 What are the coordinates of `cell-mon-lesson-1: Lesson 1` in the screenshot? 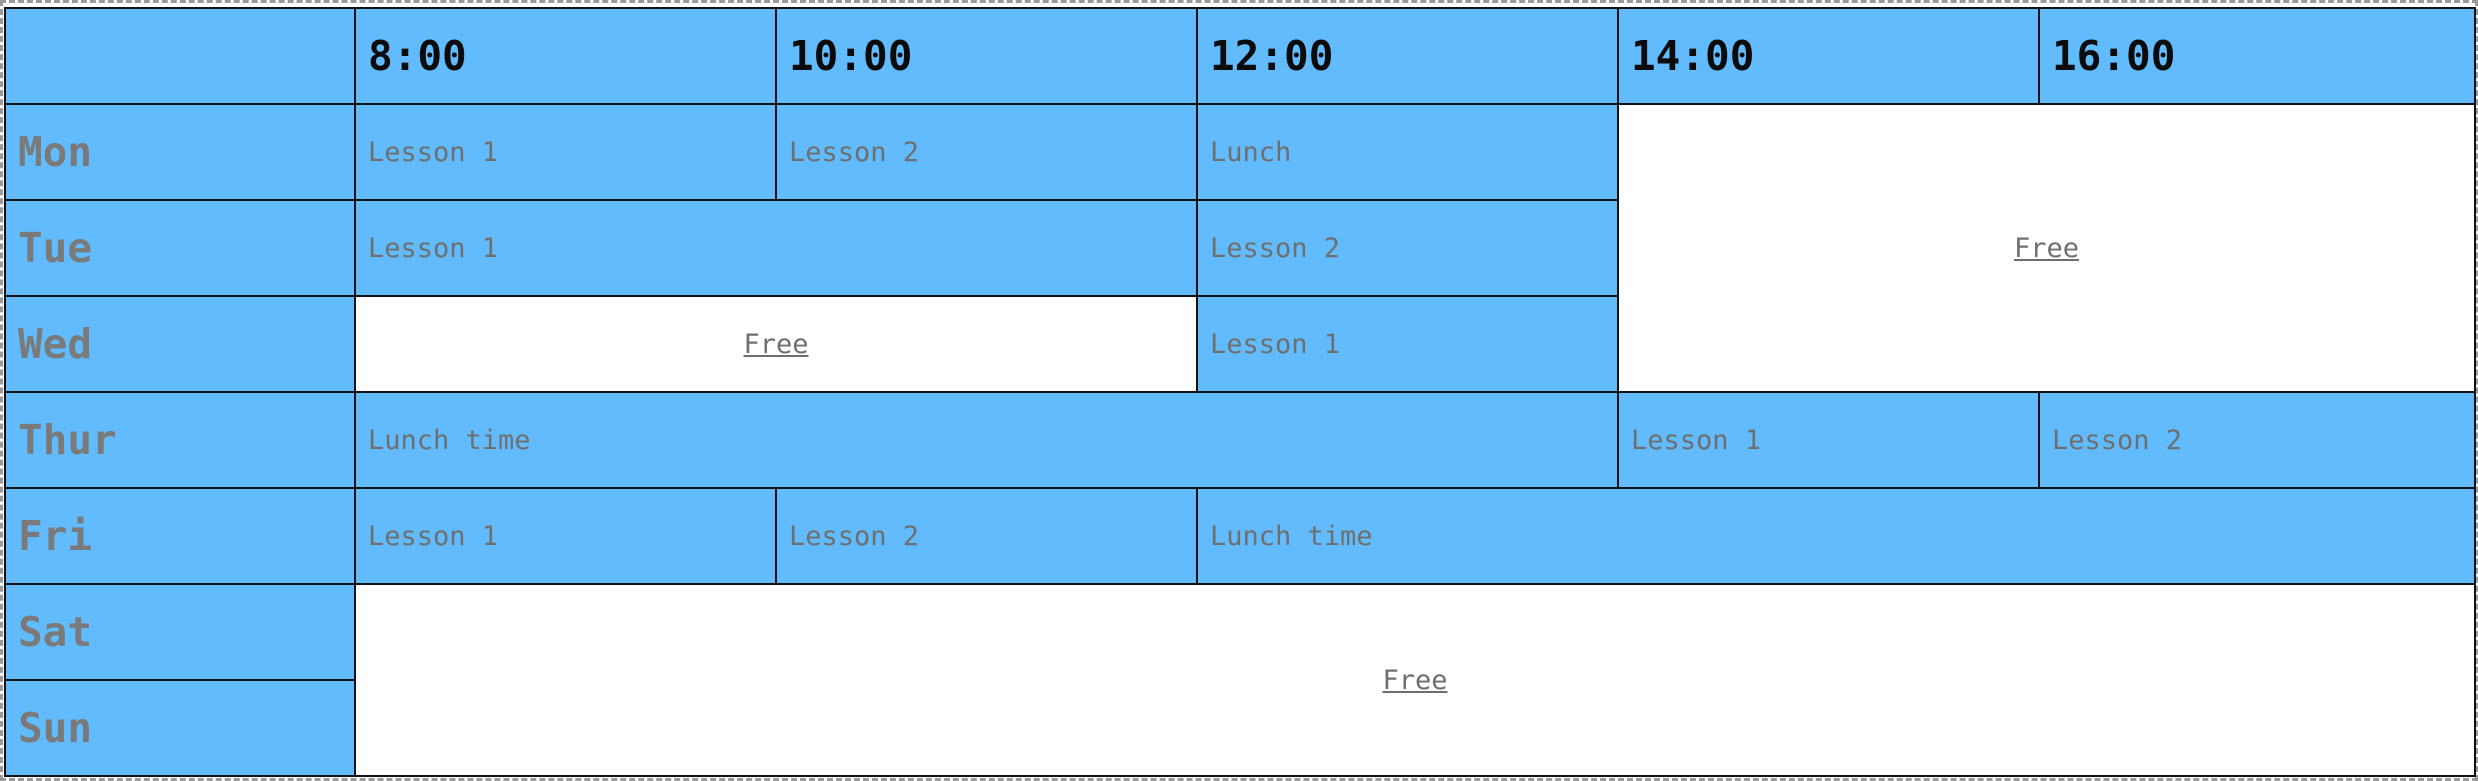 It's located at (565, 152).